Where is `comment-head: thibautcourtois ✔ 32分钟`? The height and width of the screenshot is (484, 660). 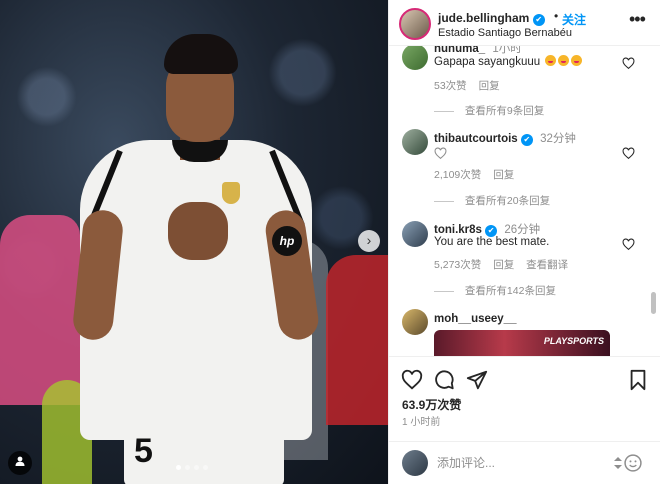
comment-head: thibautcourtois ✔ 32分钟 is located at coordinates (505, 138).